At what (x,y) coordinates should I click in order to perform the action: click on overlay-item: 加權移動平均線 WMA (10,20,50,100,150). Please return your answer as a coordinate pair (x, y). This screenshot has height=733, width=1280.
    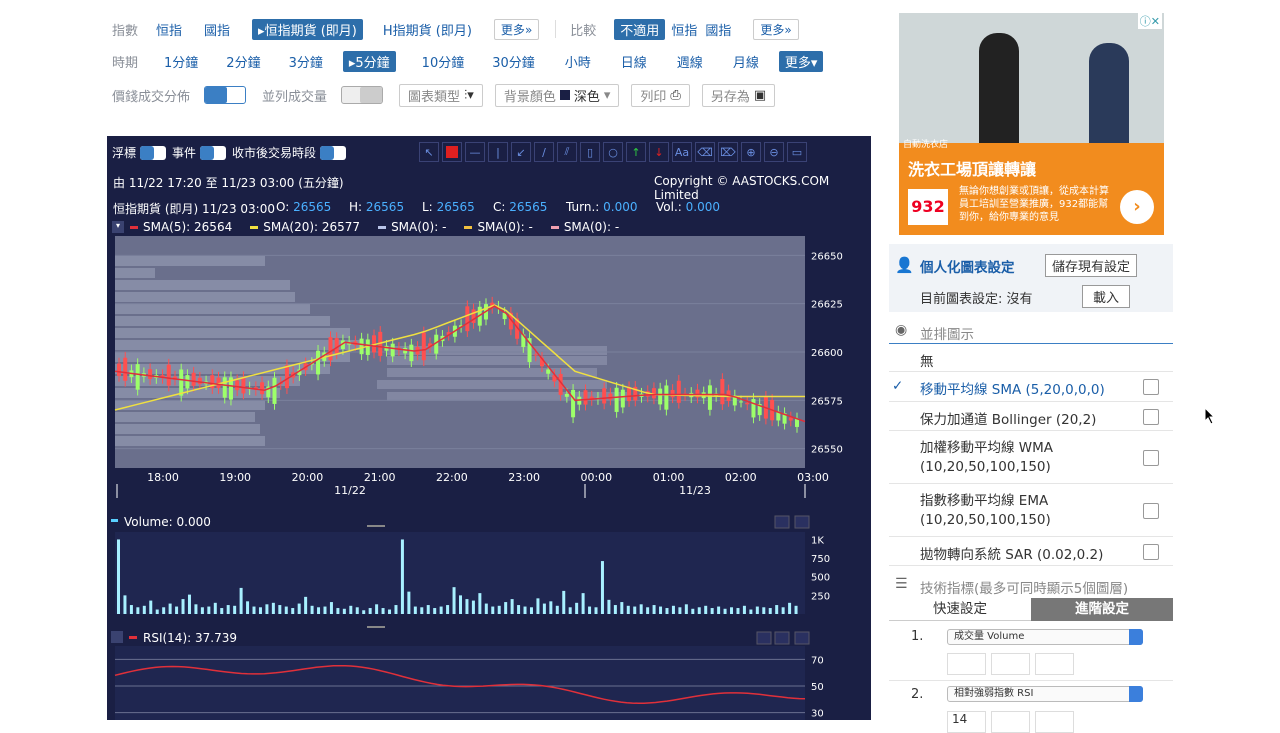
    Looking at the image, I should click on (1031, 457).